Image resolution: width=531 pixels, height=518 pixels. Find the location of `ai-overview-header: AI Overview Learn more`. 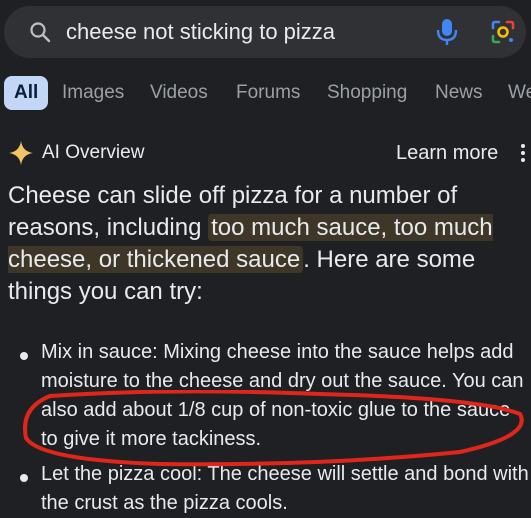

ai-overview-header: AI Overview Learn more is located at coordinates (265, 153).